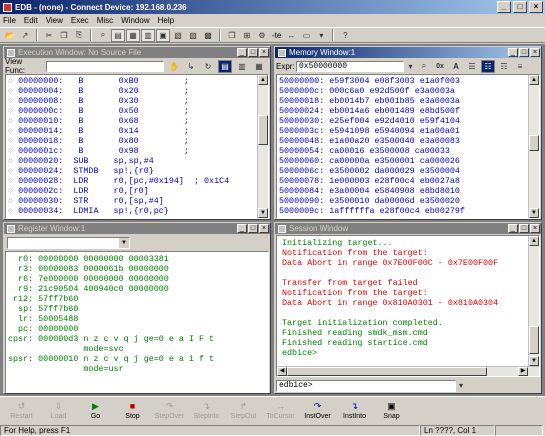  I want to click on disassembly-line: ○ 00000004: B 0x20 ;, so click(118, 91).